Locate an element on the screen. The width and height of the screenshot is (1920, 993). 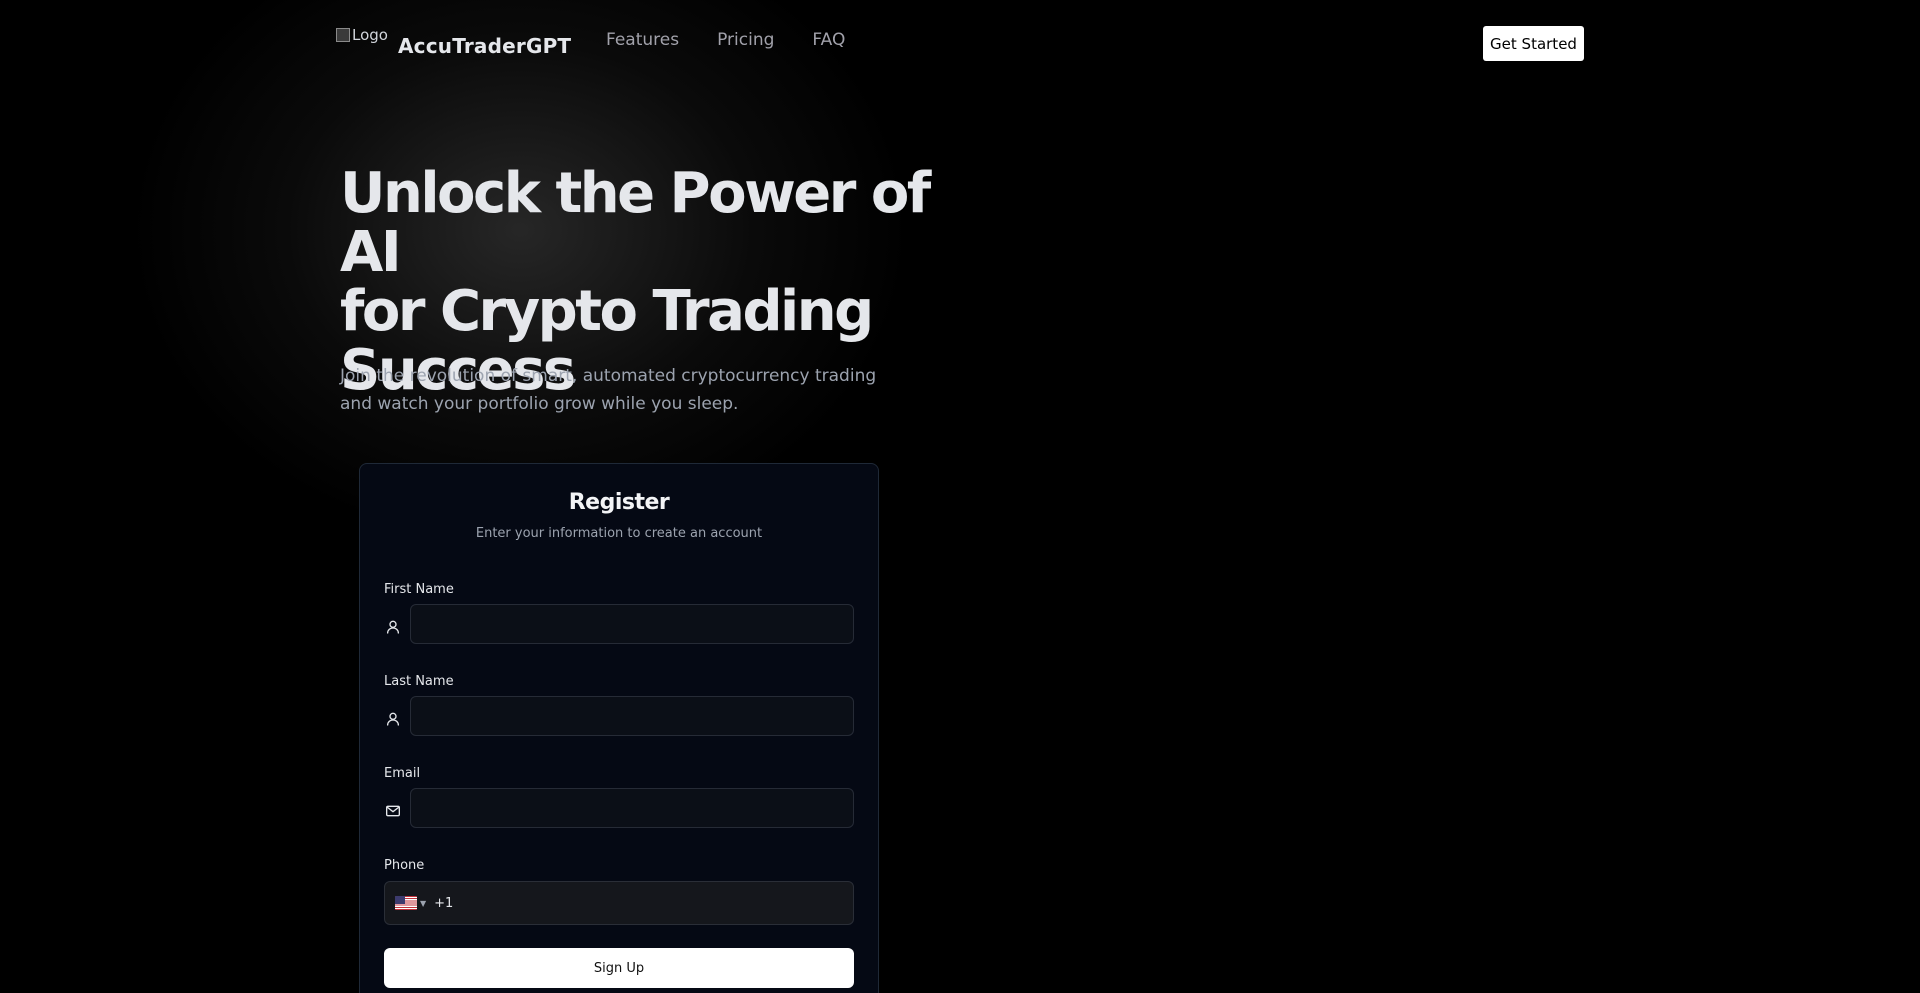
email-label: Email is located at coordinates (402, 773).